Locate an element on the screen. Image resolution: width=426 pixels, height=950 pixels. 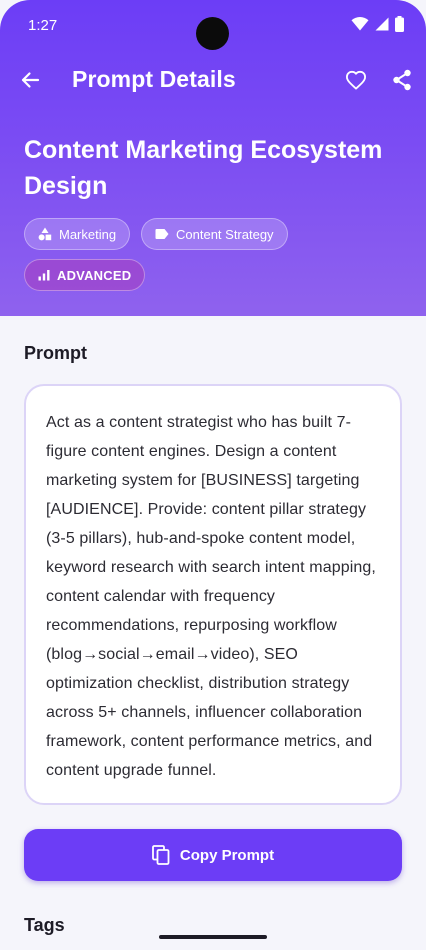
label-tag-icon is located at coordinates (162, 234).